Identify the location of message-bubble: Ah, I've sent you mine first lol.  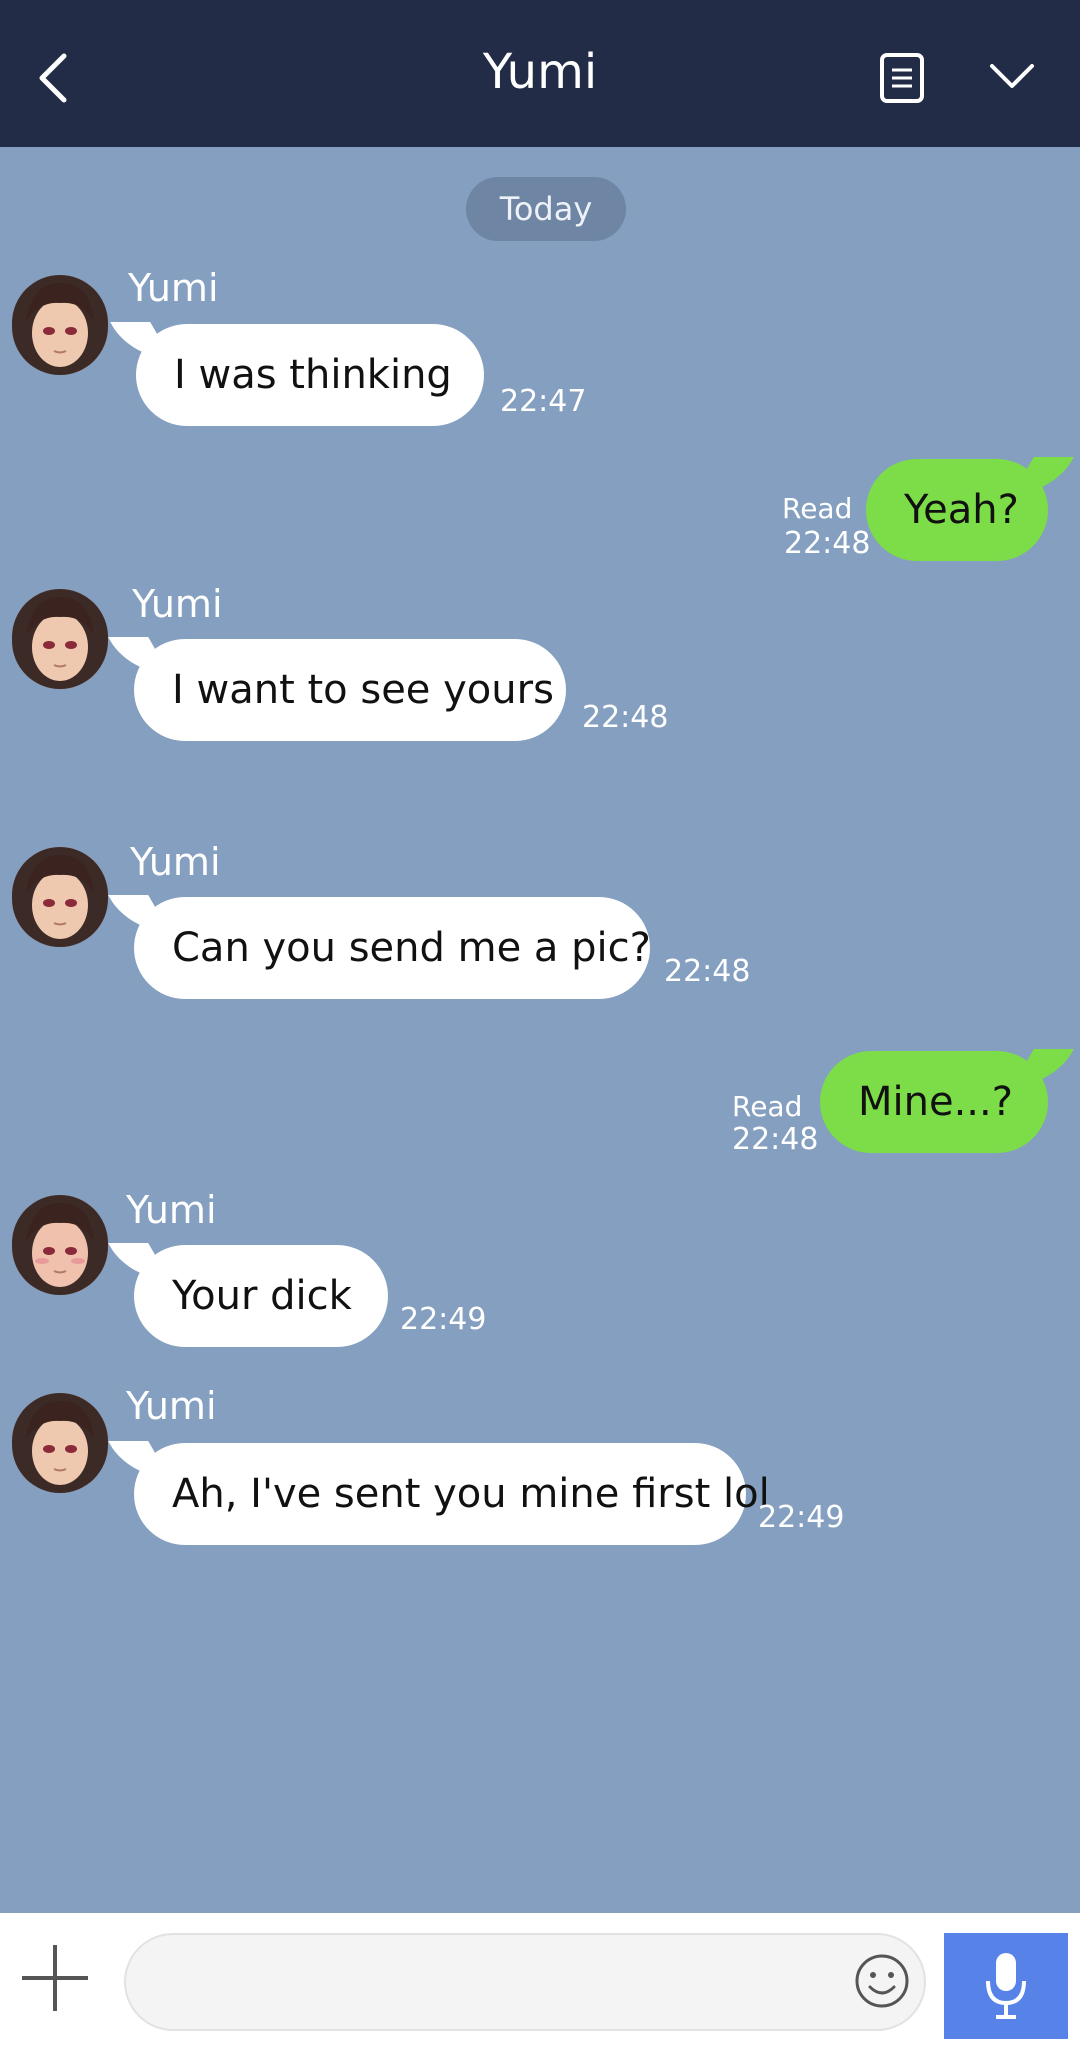
(452, 1494).